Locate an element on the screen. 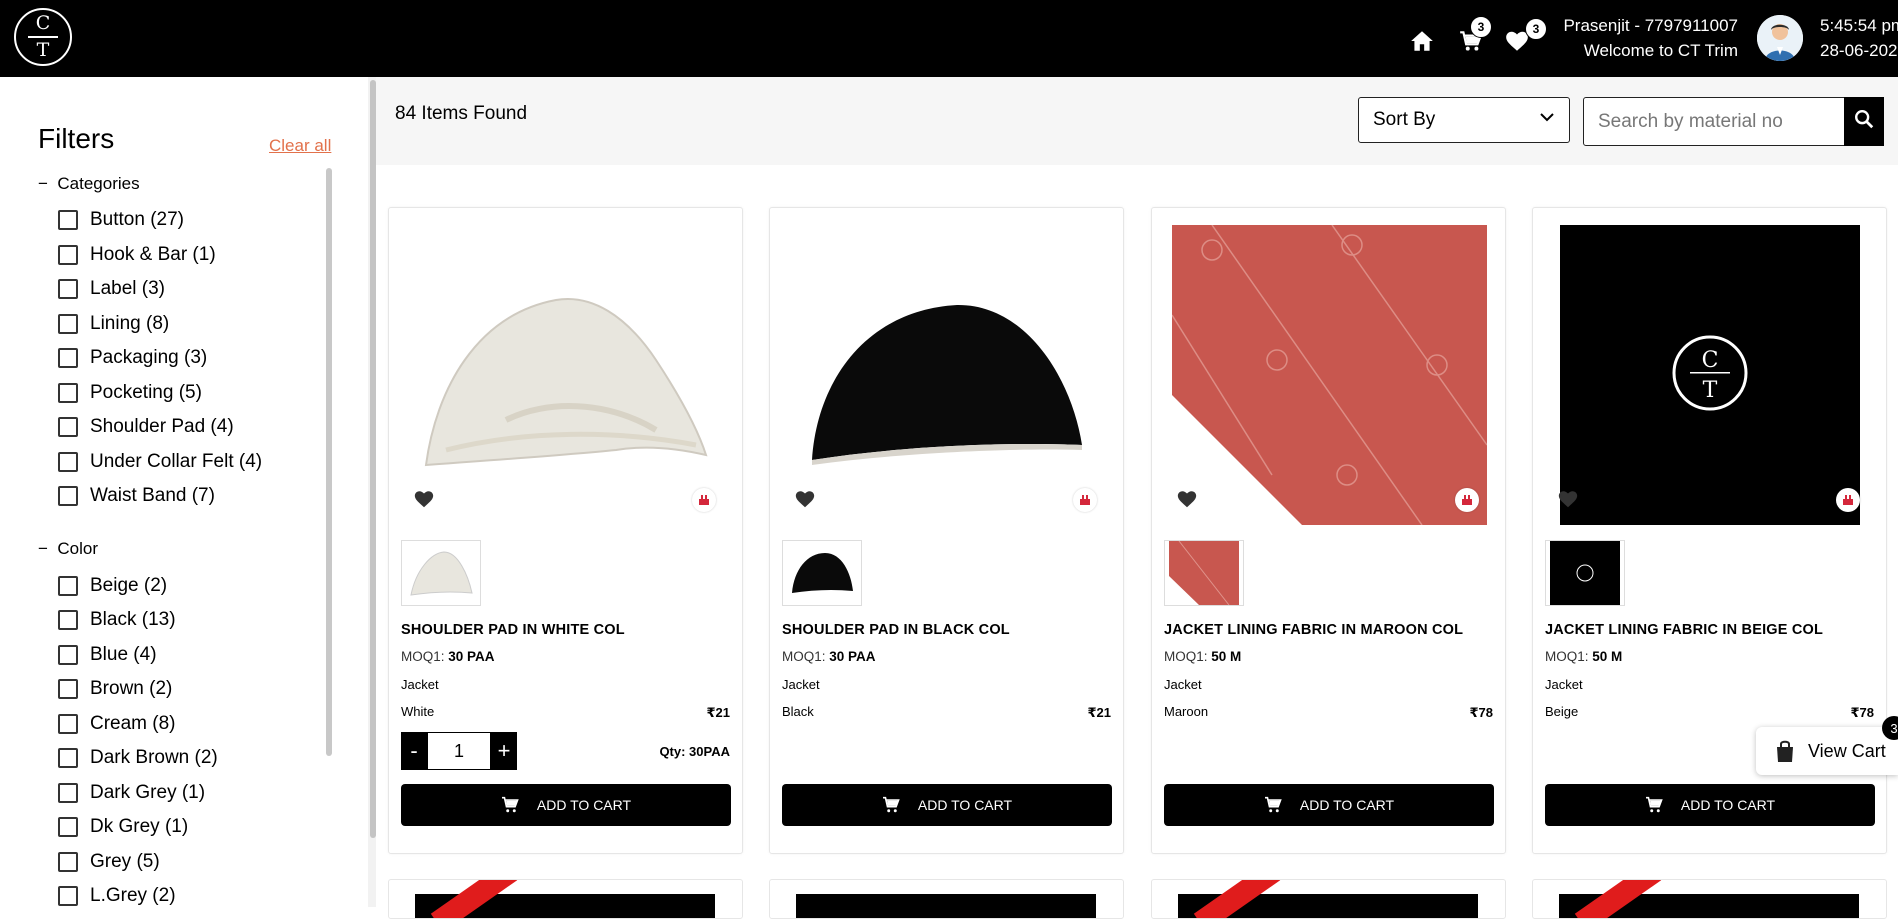  filter-label: Black (13) is located at coordinates (133, 619).